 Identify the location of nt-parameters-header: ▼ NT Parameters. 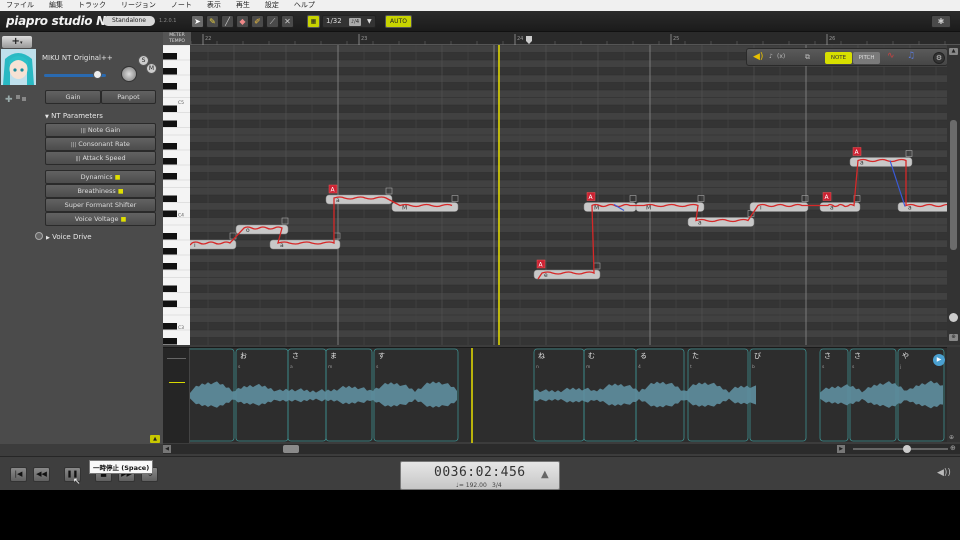
(74, 116).